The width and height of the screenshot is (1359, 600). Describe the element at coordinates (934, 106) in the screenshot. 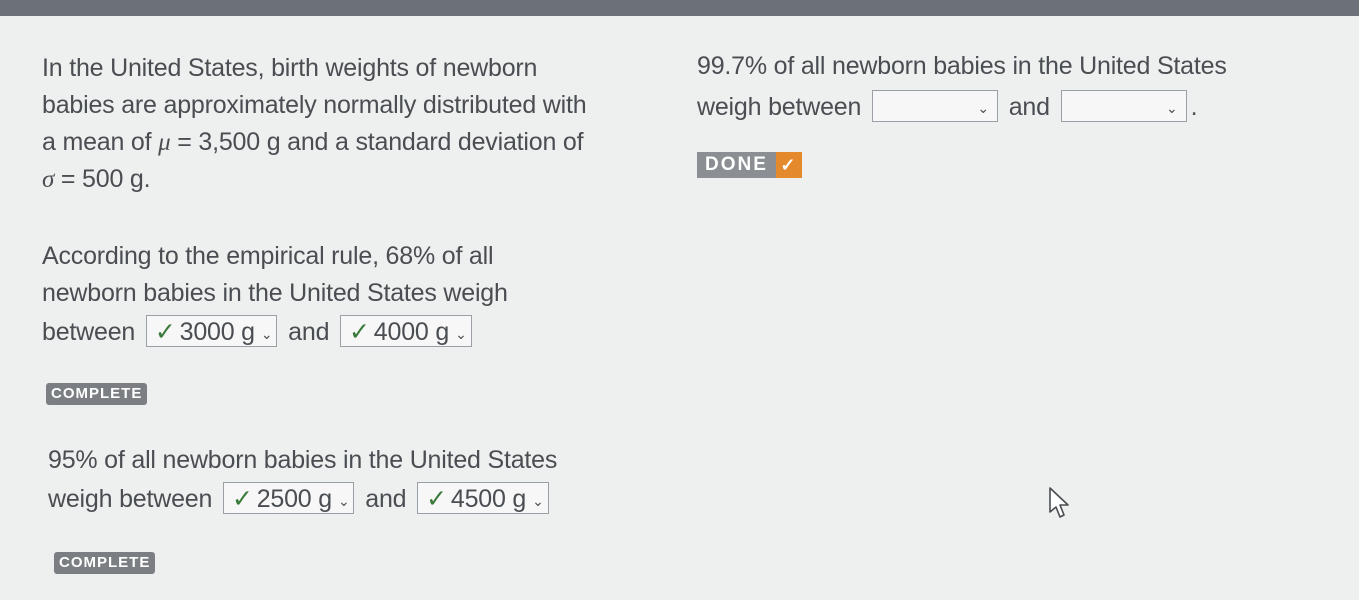

I see `lower-bound-select-997: ⌄` at that location.